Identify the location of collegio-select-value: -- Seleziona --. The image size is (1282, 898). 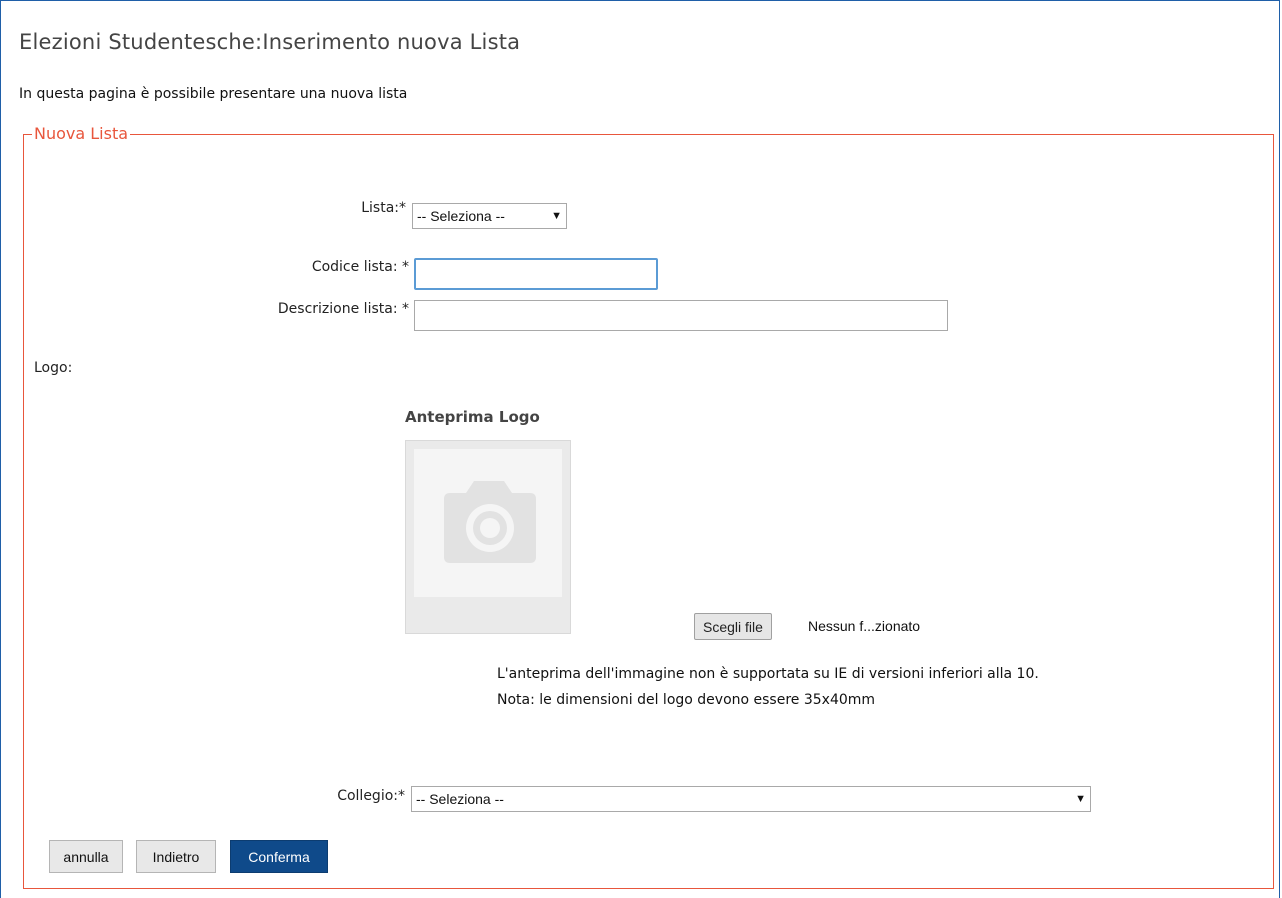
(460, 799).